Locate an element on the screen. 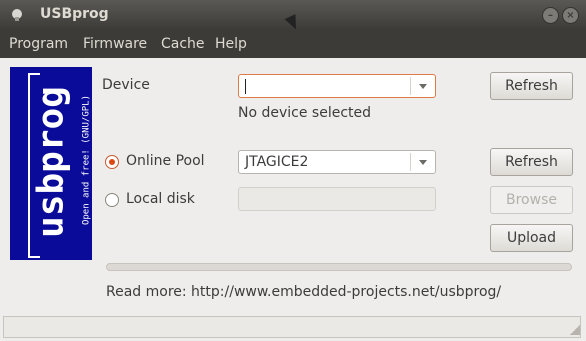 The image size is (586, 341). logo-main-text: usbprog is located at coordinates (51, 162).